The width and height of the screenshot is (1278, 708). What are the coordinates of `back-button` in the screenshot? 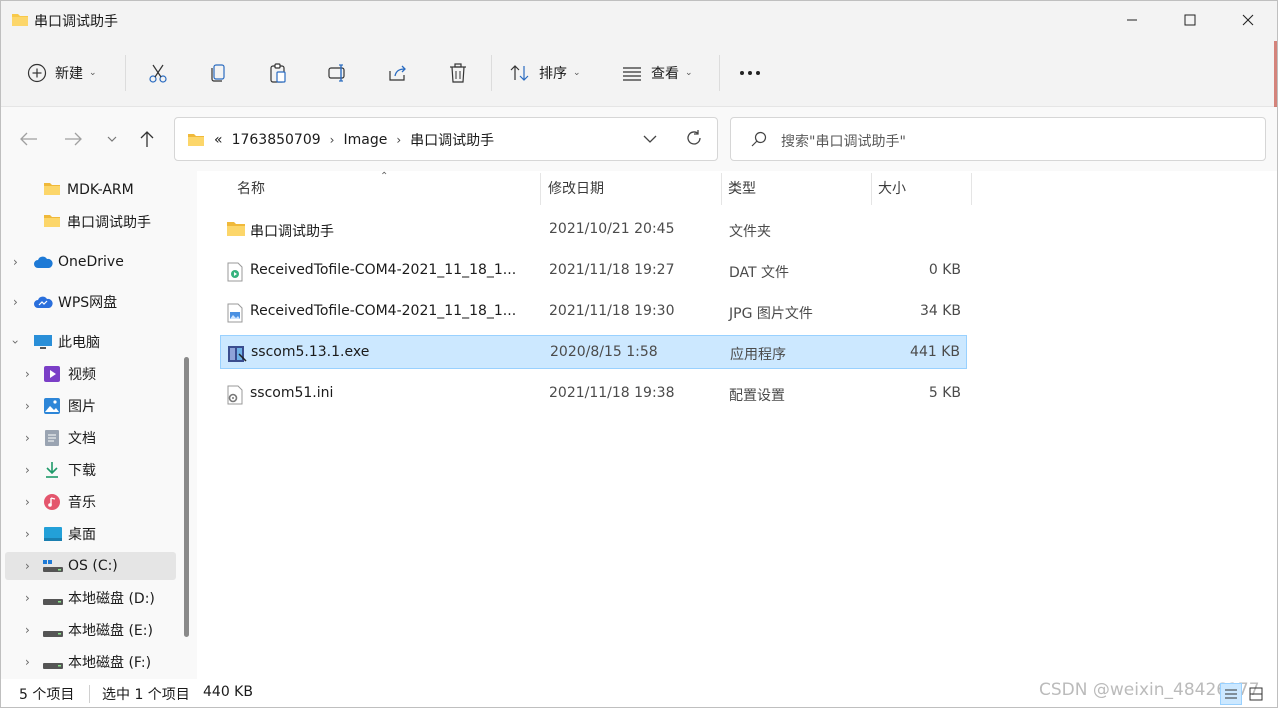 It's located at (29, 139).